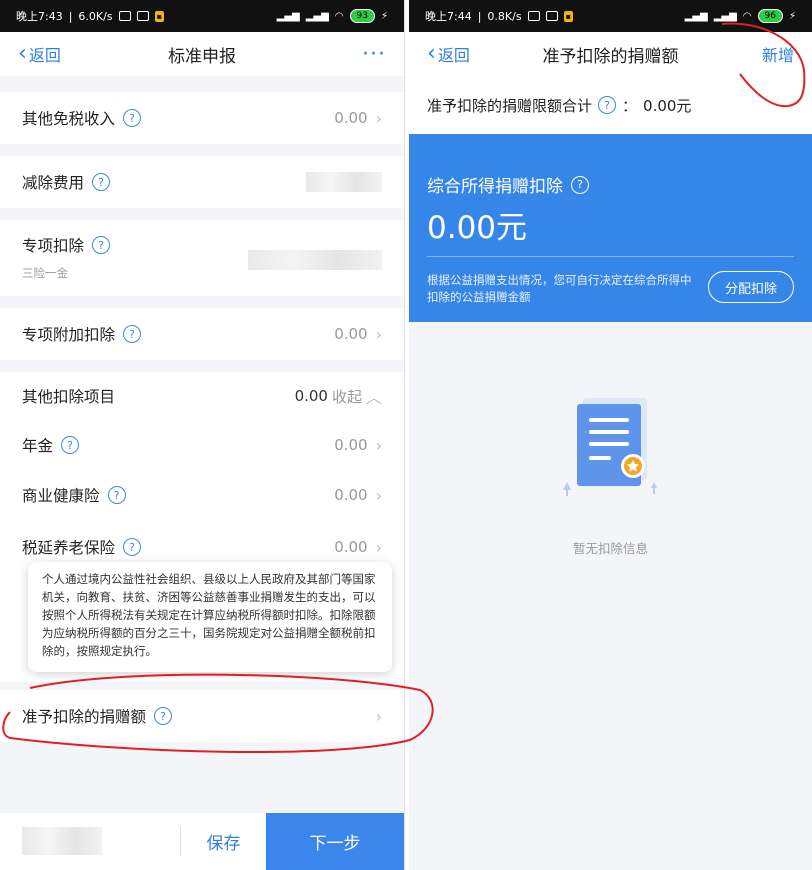 This screenshot has width=812, height=870. I want to click on status-bar: 晚上7:44 | 0.8K/s ▪ ▂▄▆ ▂▄▆ ◠ 96 ⚡, so click(610, 16).